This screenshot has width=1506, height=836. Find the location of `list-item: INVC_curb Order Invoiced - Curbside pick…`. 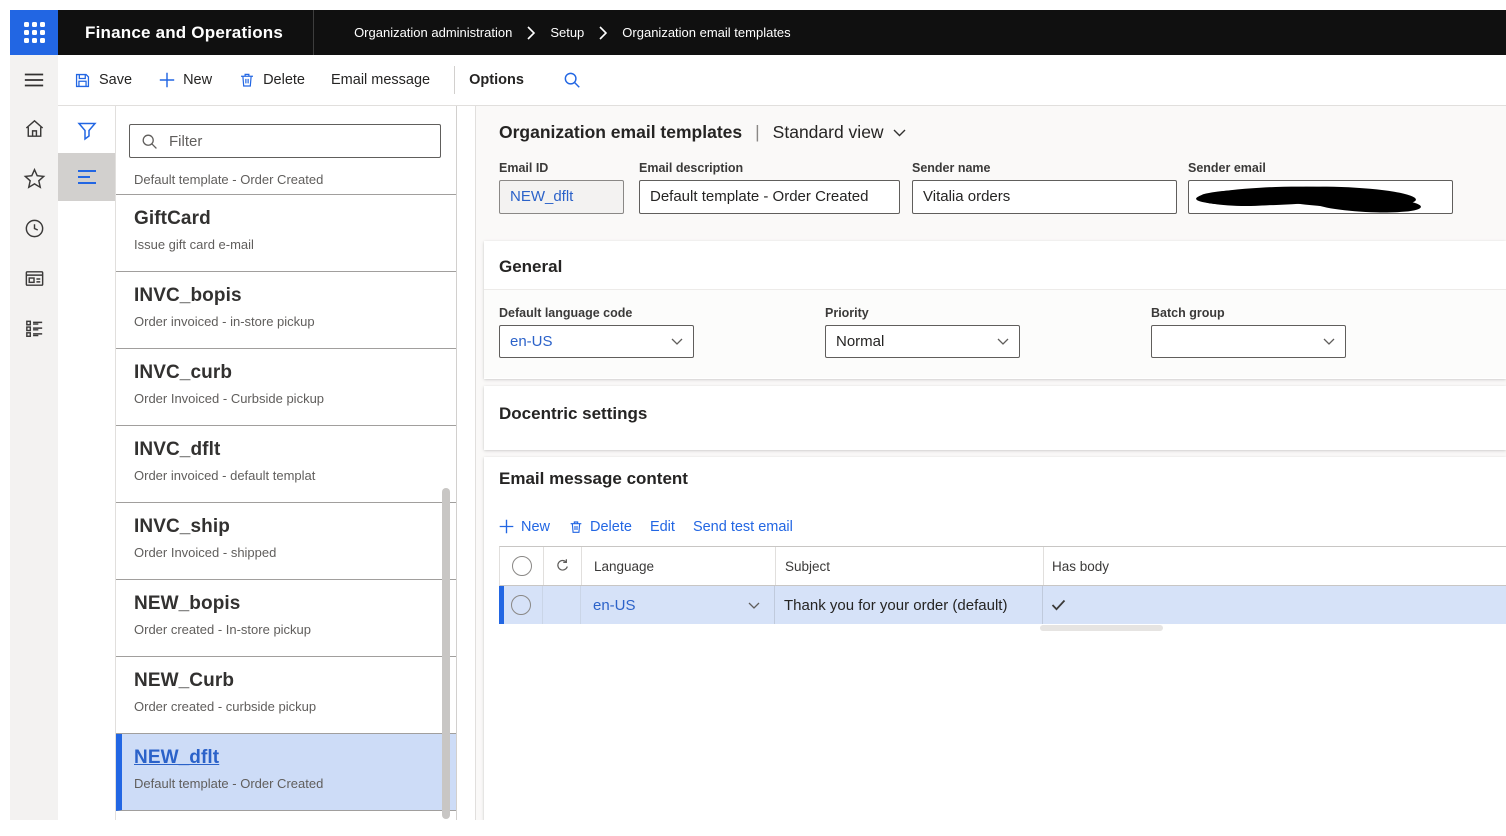

list-item: INVC_curb Order Invoiced - Curbside pick… is located at coordinates (286, 387).